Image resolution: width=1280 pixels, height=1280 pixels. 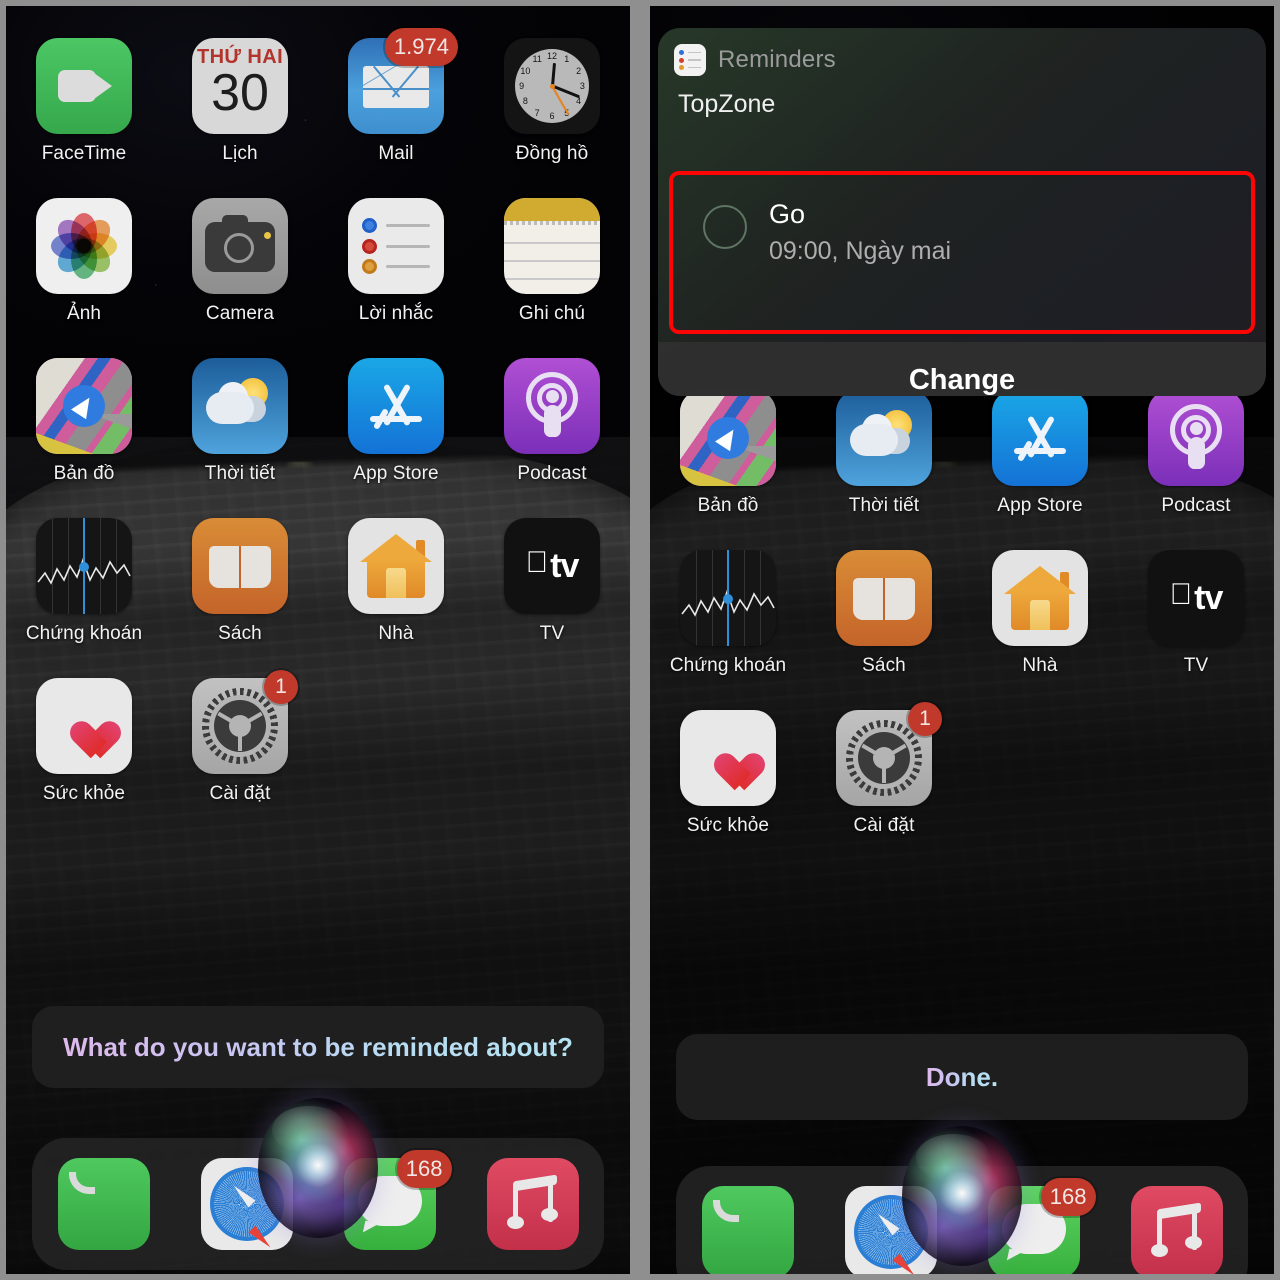 What do you see at coordinates (1040, 505) in the screenshot?
I see `app-label: App Store` at bounding box center [1040, 505].